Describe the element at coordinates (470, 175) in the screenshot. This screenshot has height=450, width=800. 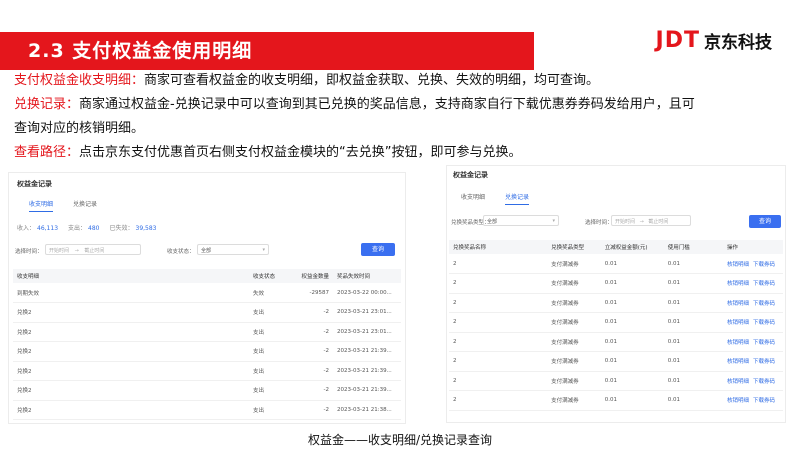
I see `panel-title: 权益金记录` at that location.